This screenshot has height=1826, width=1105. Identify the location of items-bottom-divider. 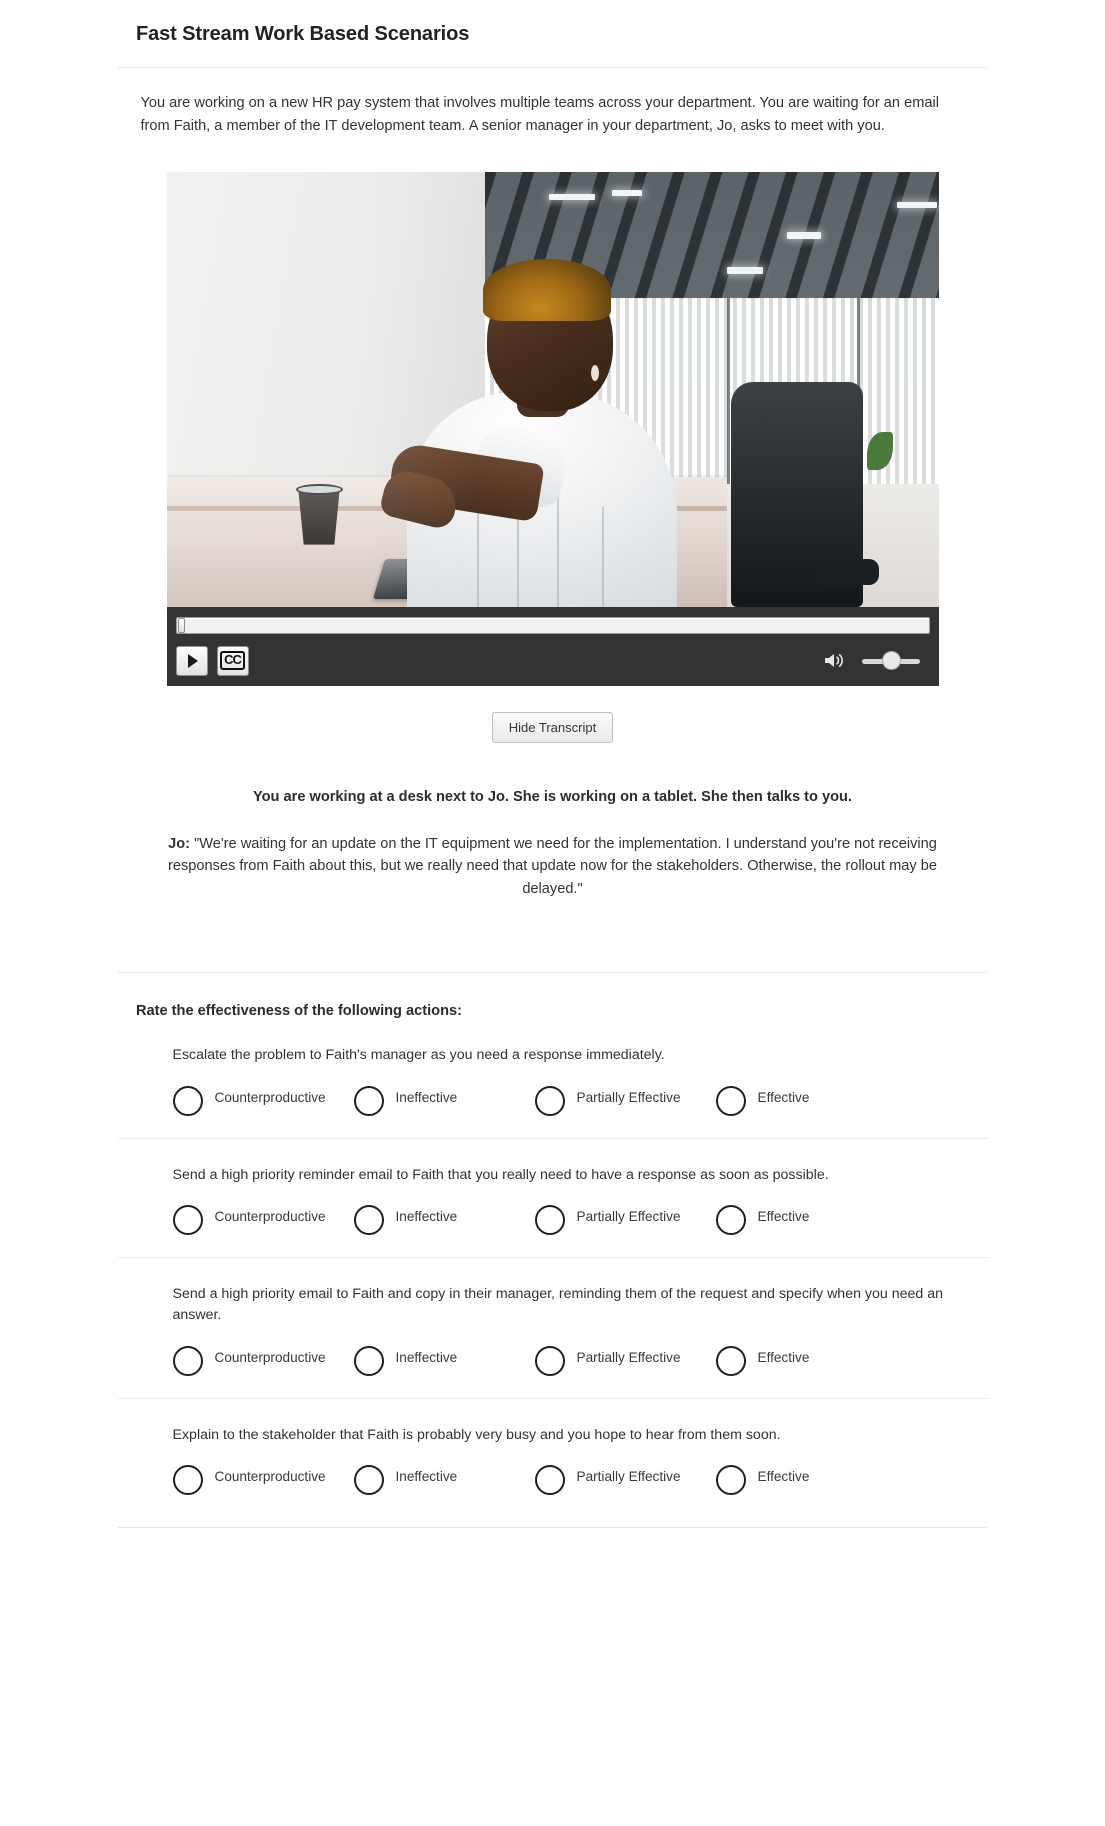
(552, 1527).